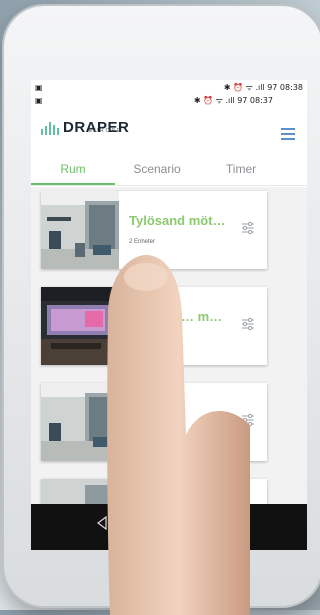 This screenshot has width=320, height=615. Describe the element at coordinates (169, 87) in the screenshot. I see `status-bar: ▣ ✱ ⏰ ᯤ .ıll 97 08:38` at that location.